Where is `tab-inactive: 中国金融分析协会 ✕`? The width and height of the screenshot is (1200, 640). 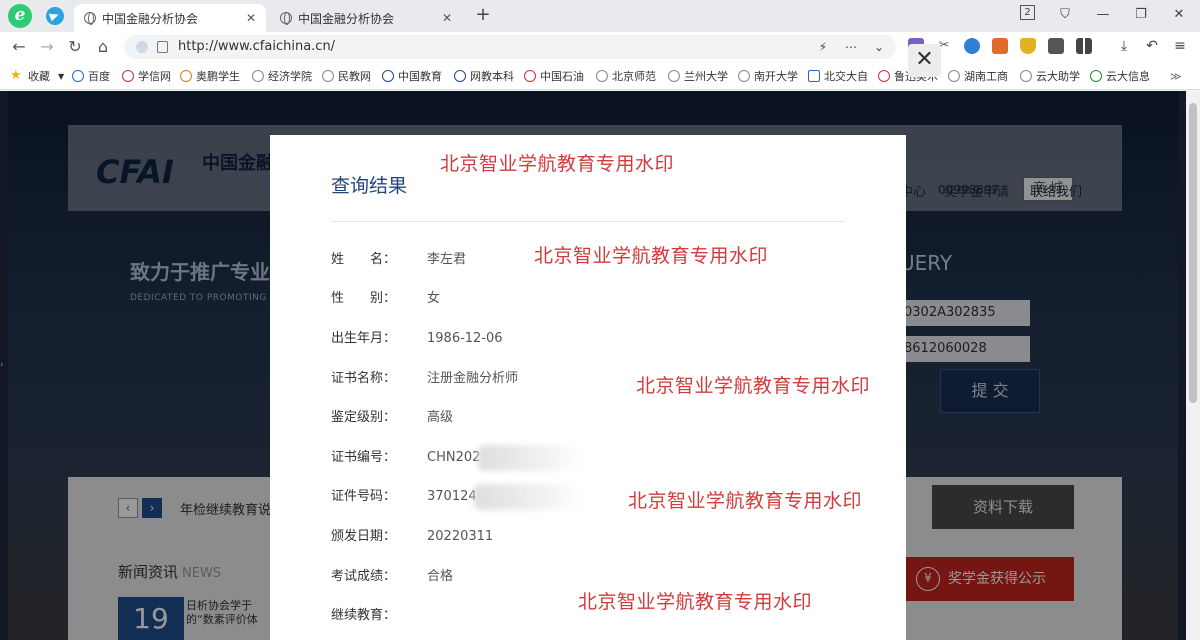 tab-inactive: 中国金融分析协会 ✕ is located at coordinates (366, 18).